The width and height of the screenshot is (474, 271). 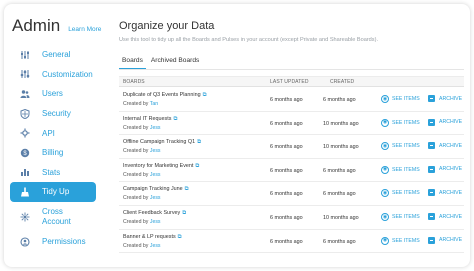 I want to click on created-by: Created by Tan, so click(x=141, y=104).